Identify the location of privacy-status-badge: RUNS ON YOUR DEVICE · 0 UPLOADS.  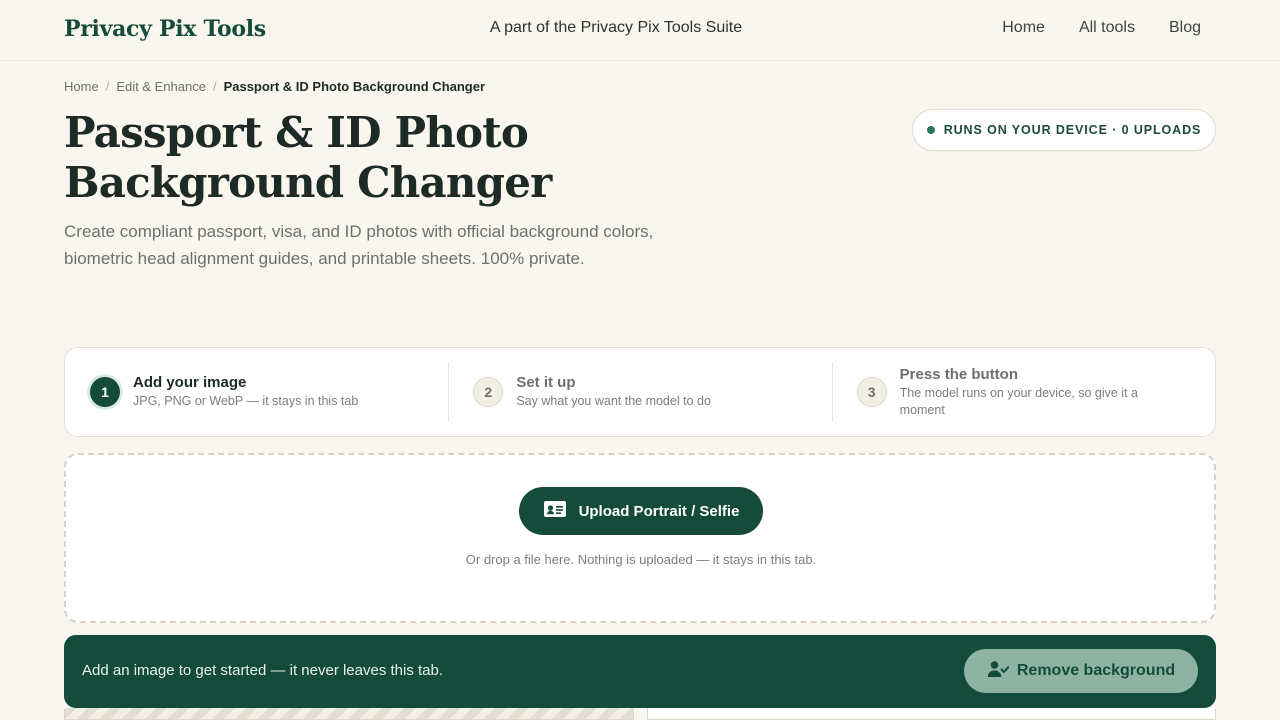
(1064, 130).